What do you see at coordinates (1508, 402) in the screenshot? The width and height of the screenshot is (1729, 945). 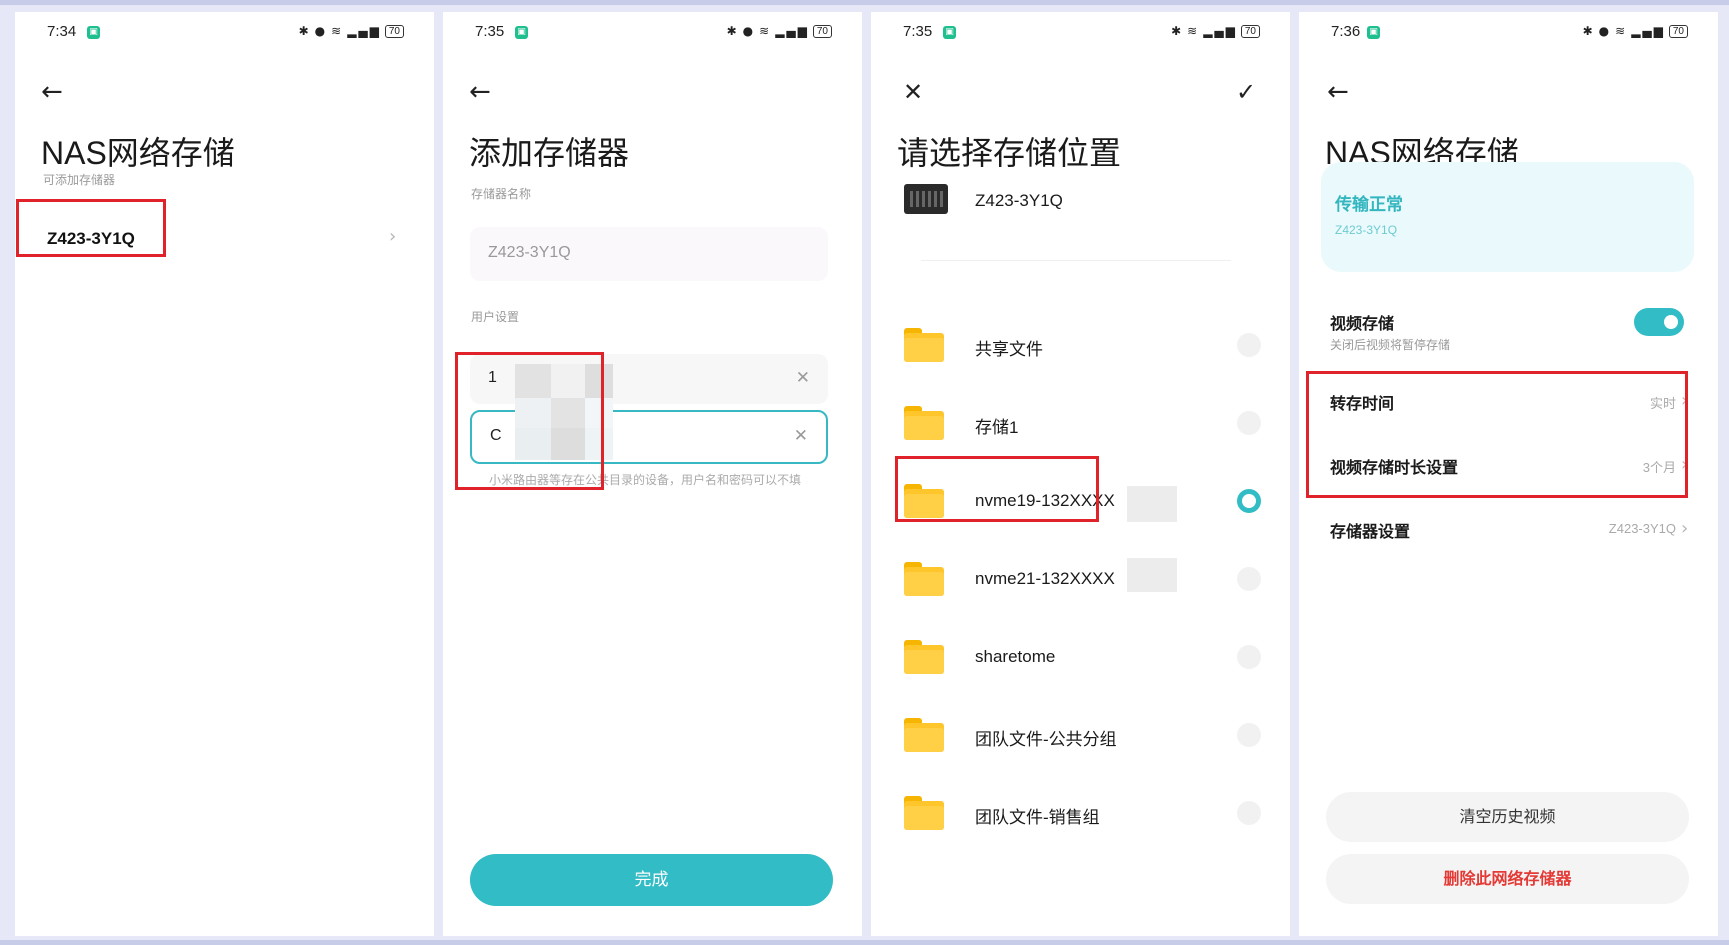 I see `transfer-time-row: 转存时间 实时 ›` at bounding box center [1508, 402].